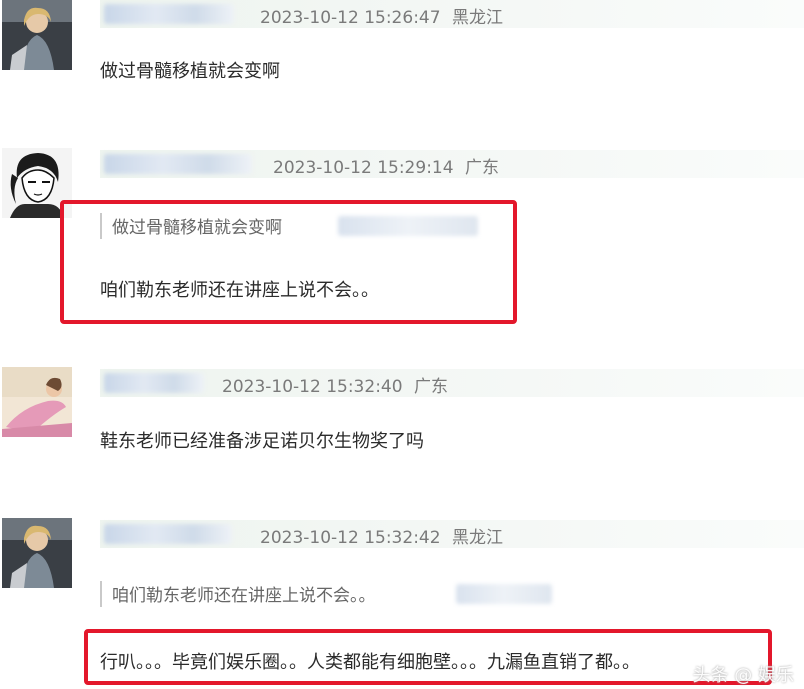 The image size is (804, 689). Describe the element at coordinates (312, 387) in the screenshot. I see `timestamp: 2023-10-12 15:32:40` at that location.